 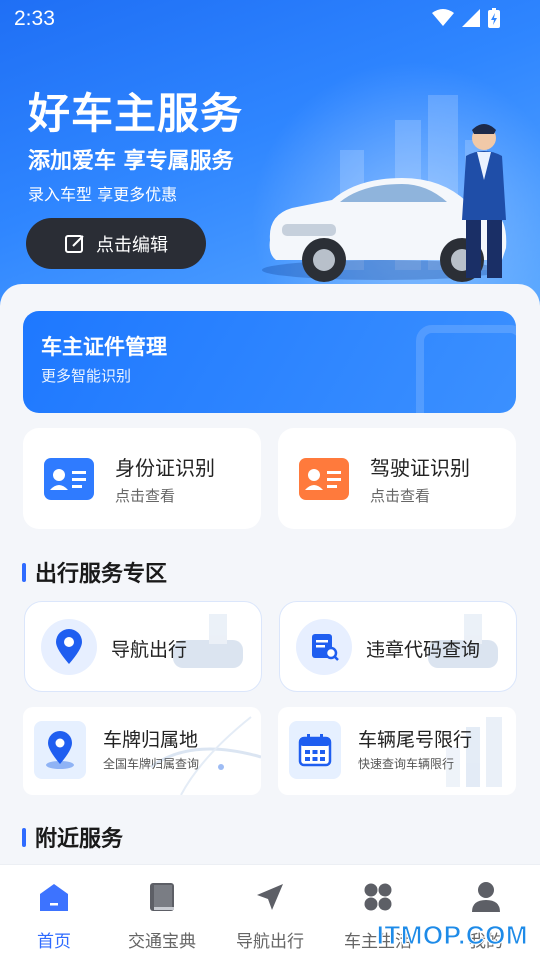 I want to click on cert-management-card: 车主证件管理 更多智能识别, so click(x=269, y=362).